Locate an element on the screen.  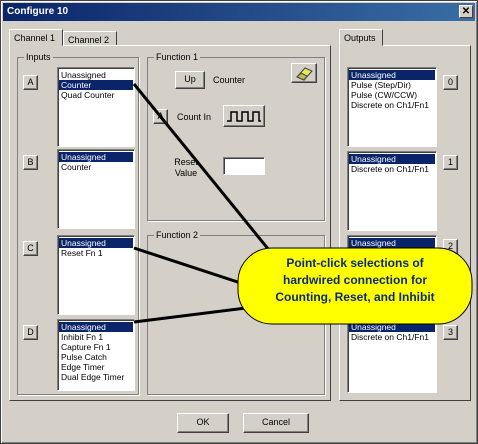
input-c-listbox: Unassigned Reset Fn 1 is located at coordinates (96, 275).